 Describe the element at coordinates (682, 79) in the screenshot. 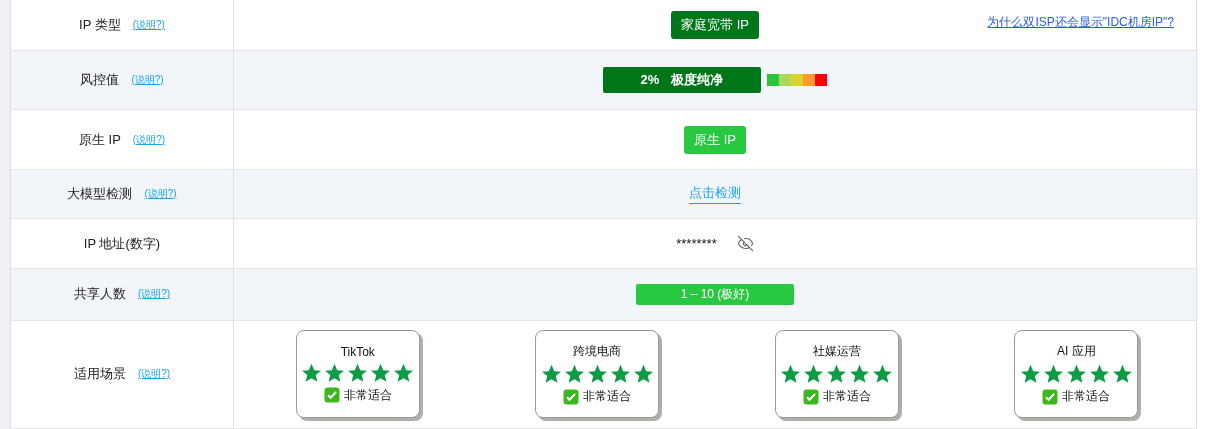

I see `risk-score-bar: 2% 极度纯净` at that location.